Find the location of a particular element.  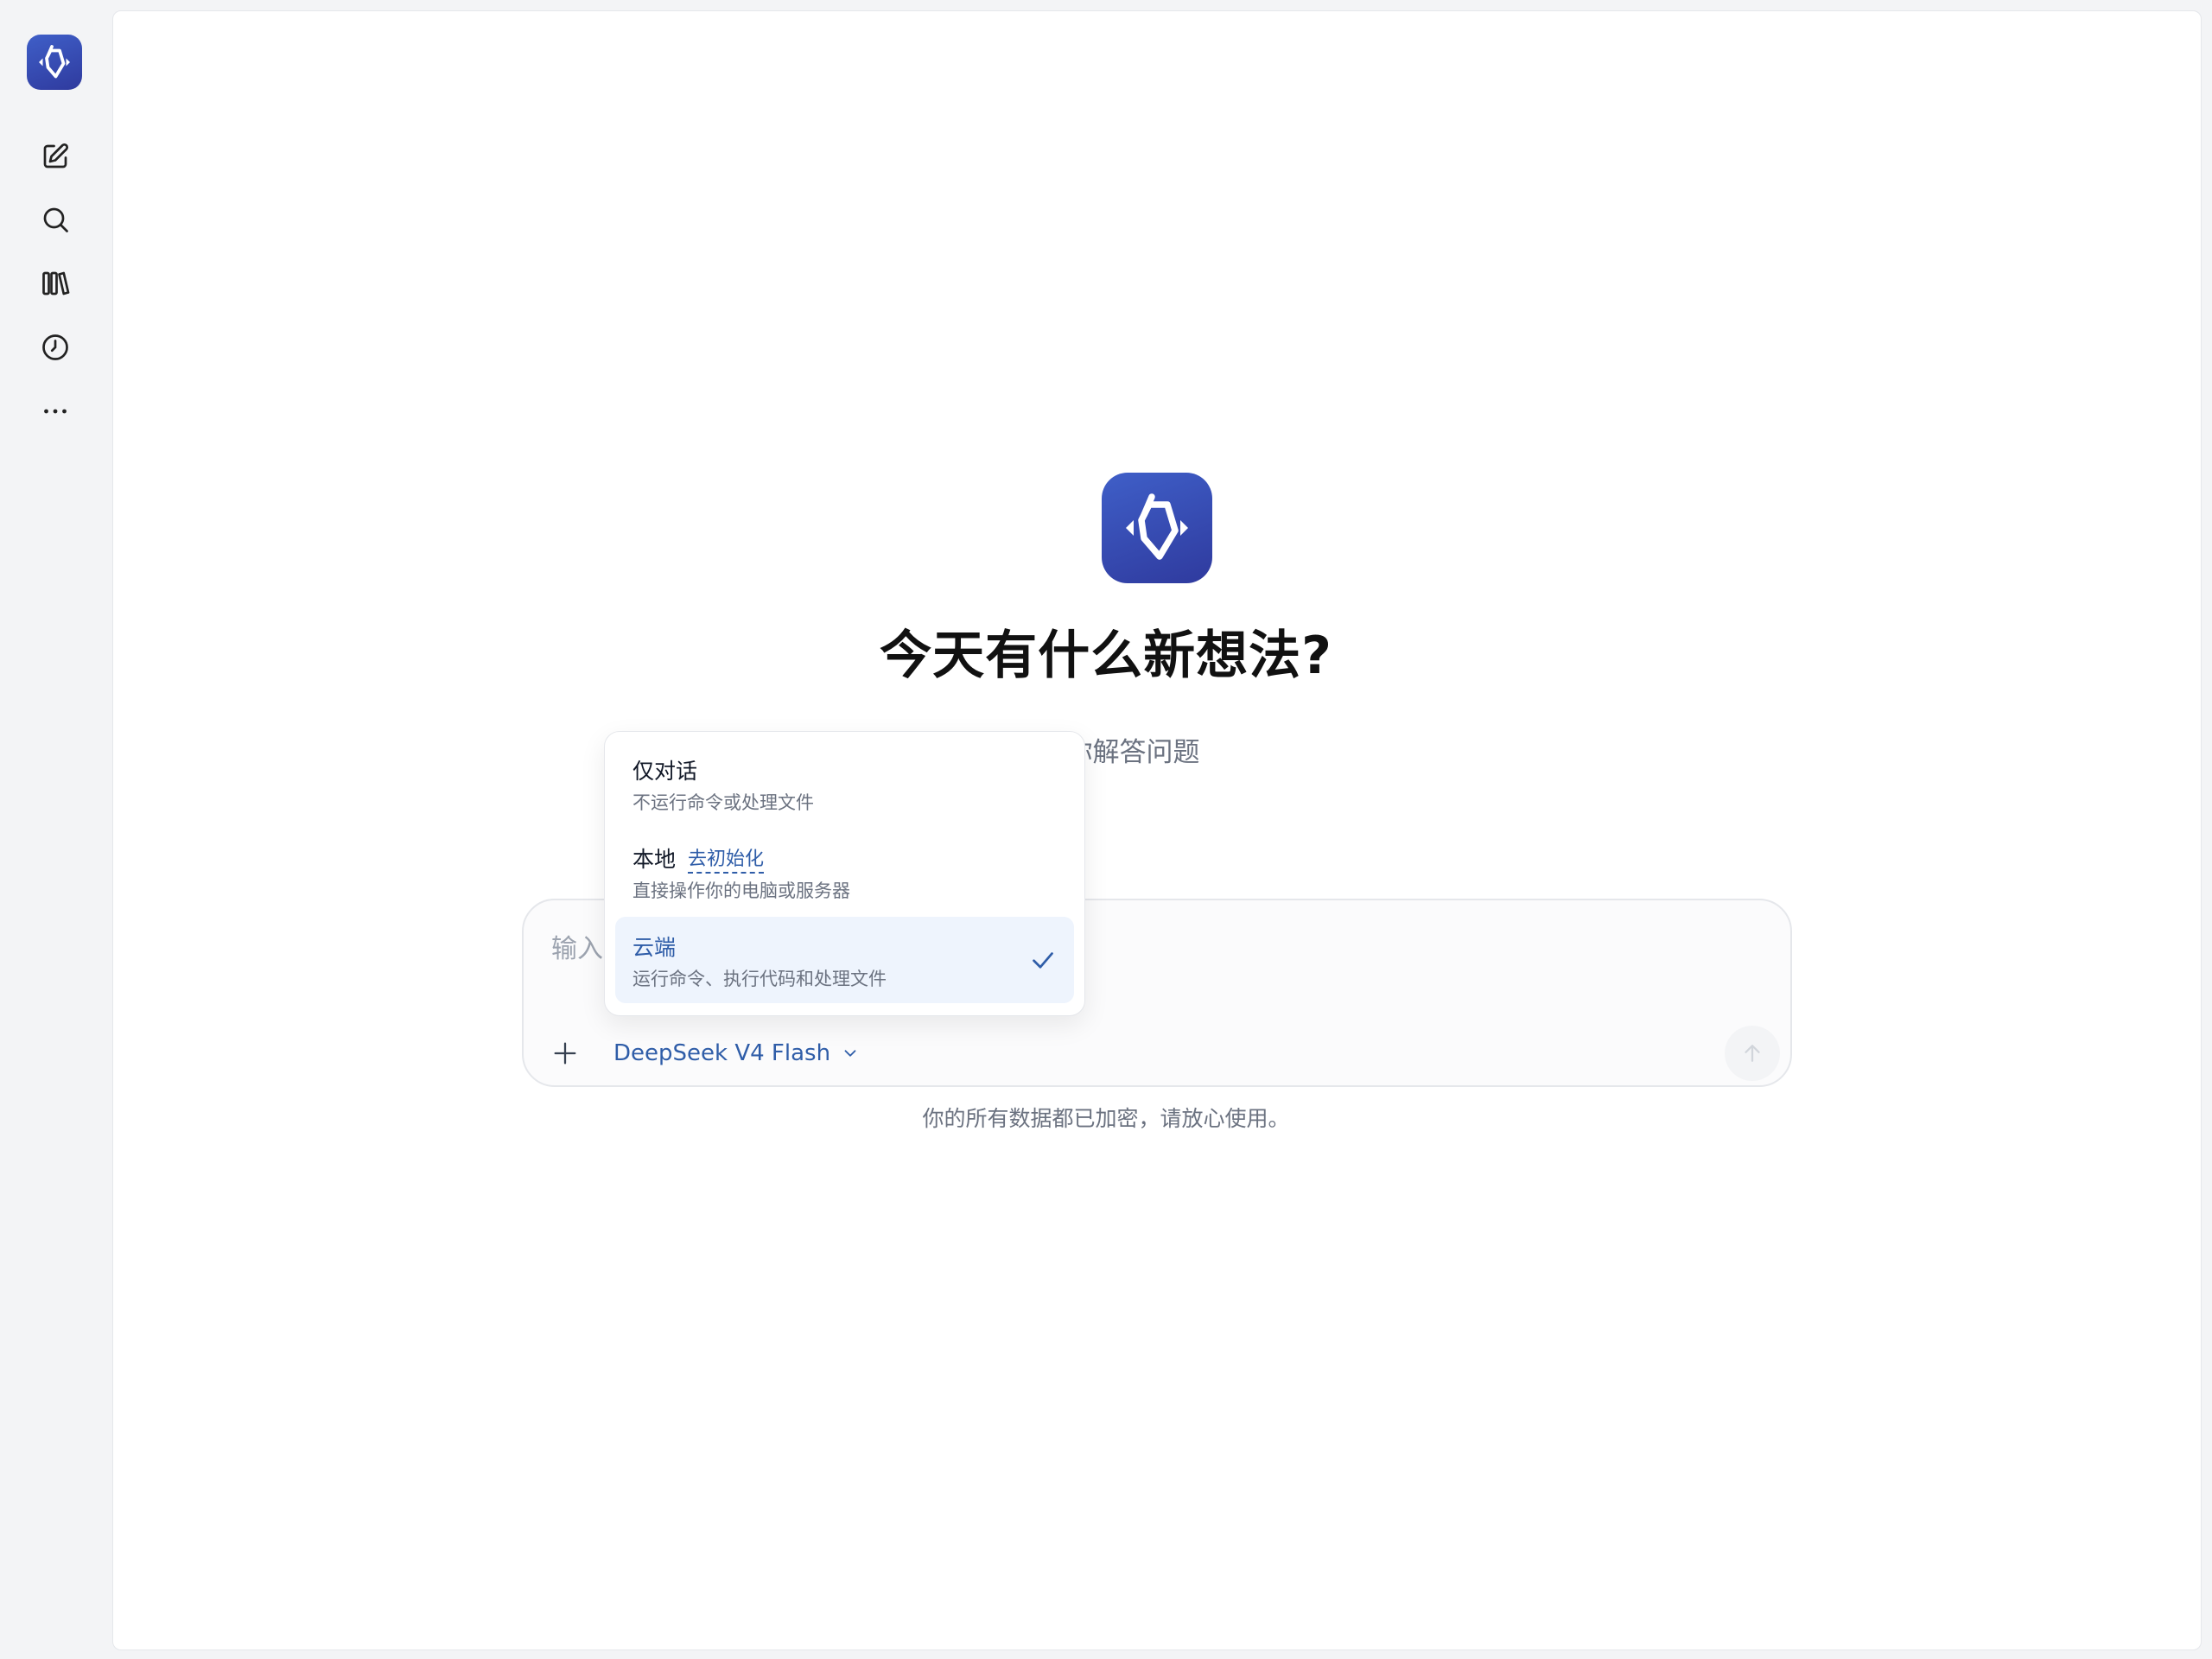

edit-icon is located at coordinates (56, 155).